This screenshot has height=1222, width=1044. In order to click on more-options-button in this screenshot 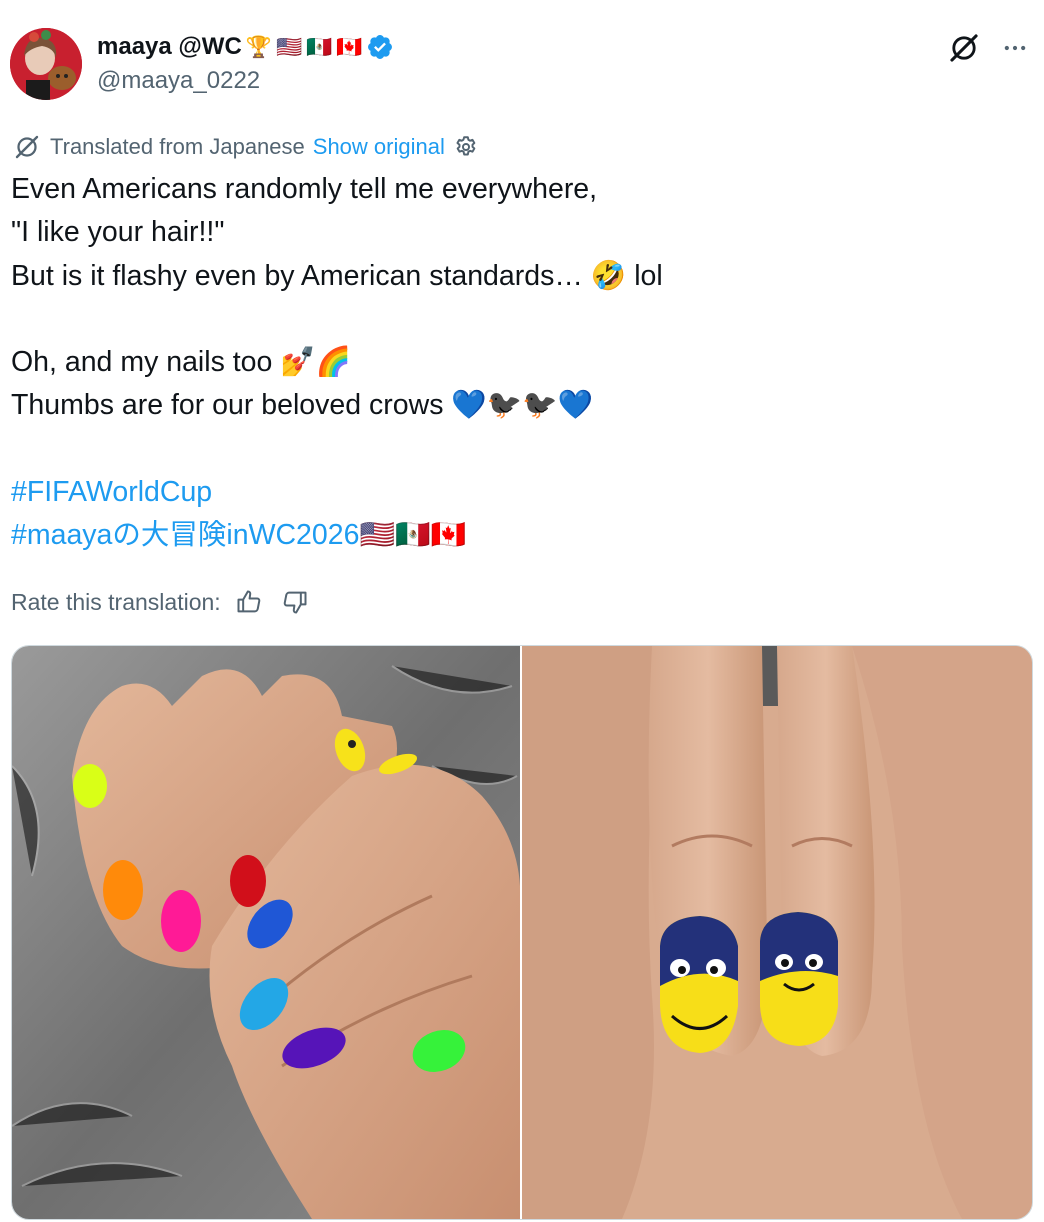, I will do `click(1015, 48)`.